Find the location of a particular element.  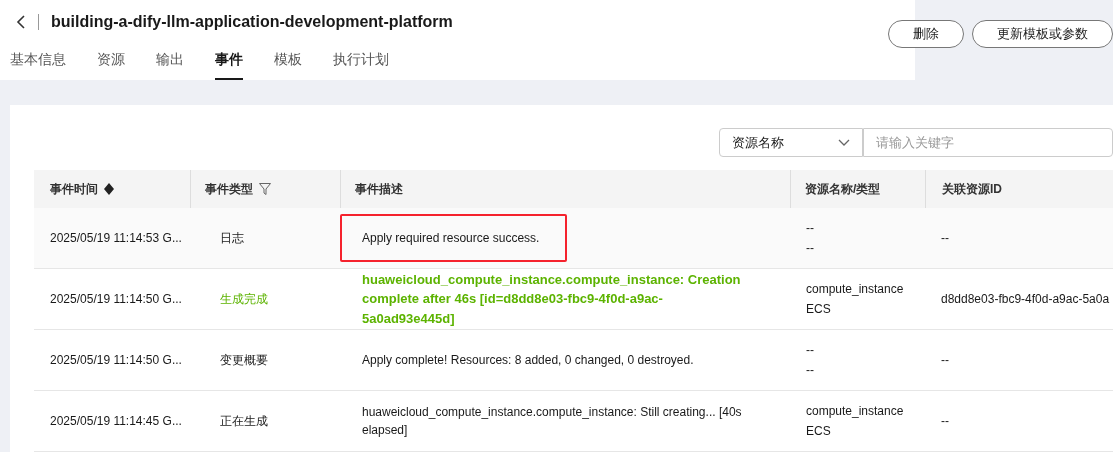

event-description: huaweicloud_compute_instance.compute_instance: Creation complete after 46s [id=d8dd8e03-fbc9-4f0d-a9ac-5a0ad93e445d] is located at coordinates (551, 299).